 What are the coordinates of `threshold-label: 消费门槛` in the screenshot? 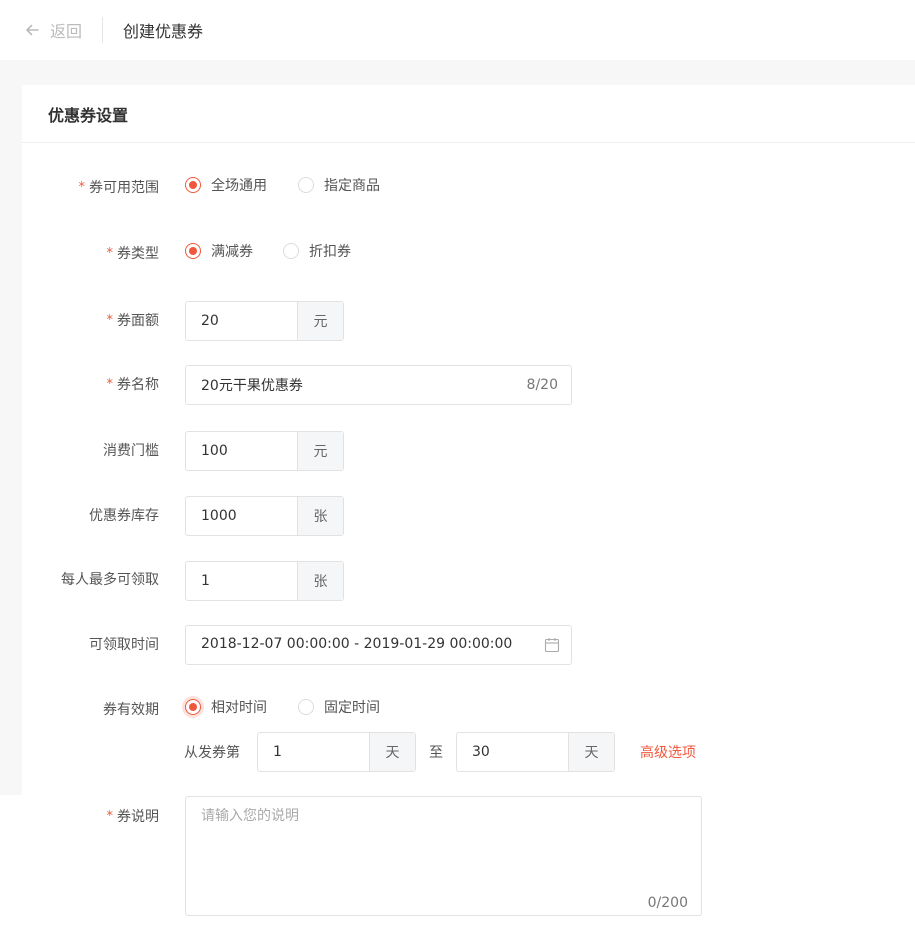 It's located at (131, 451).